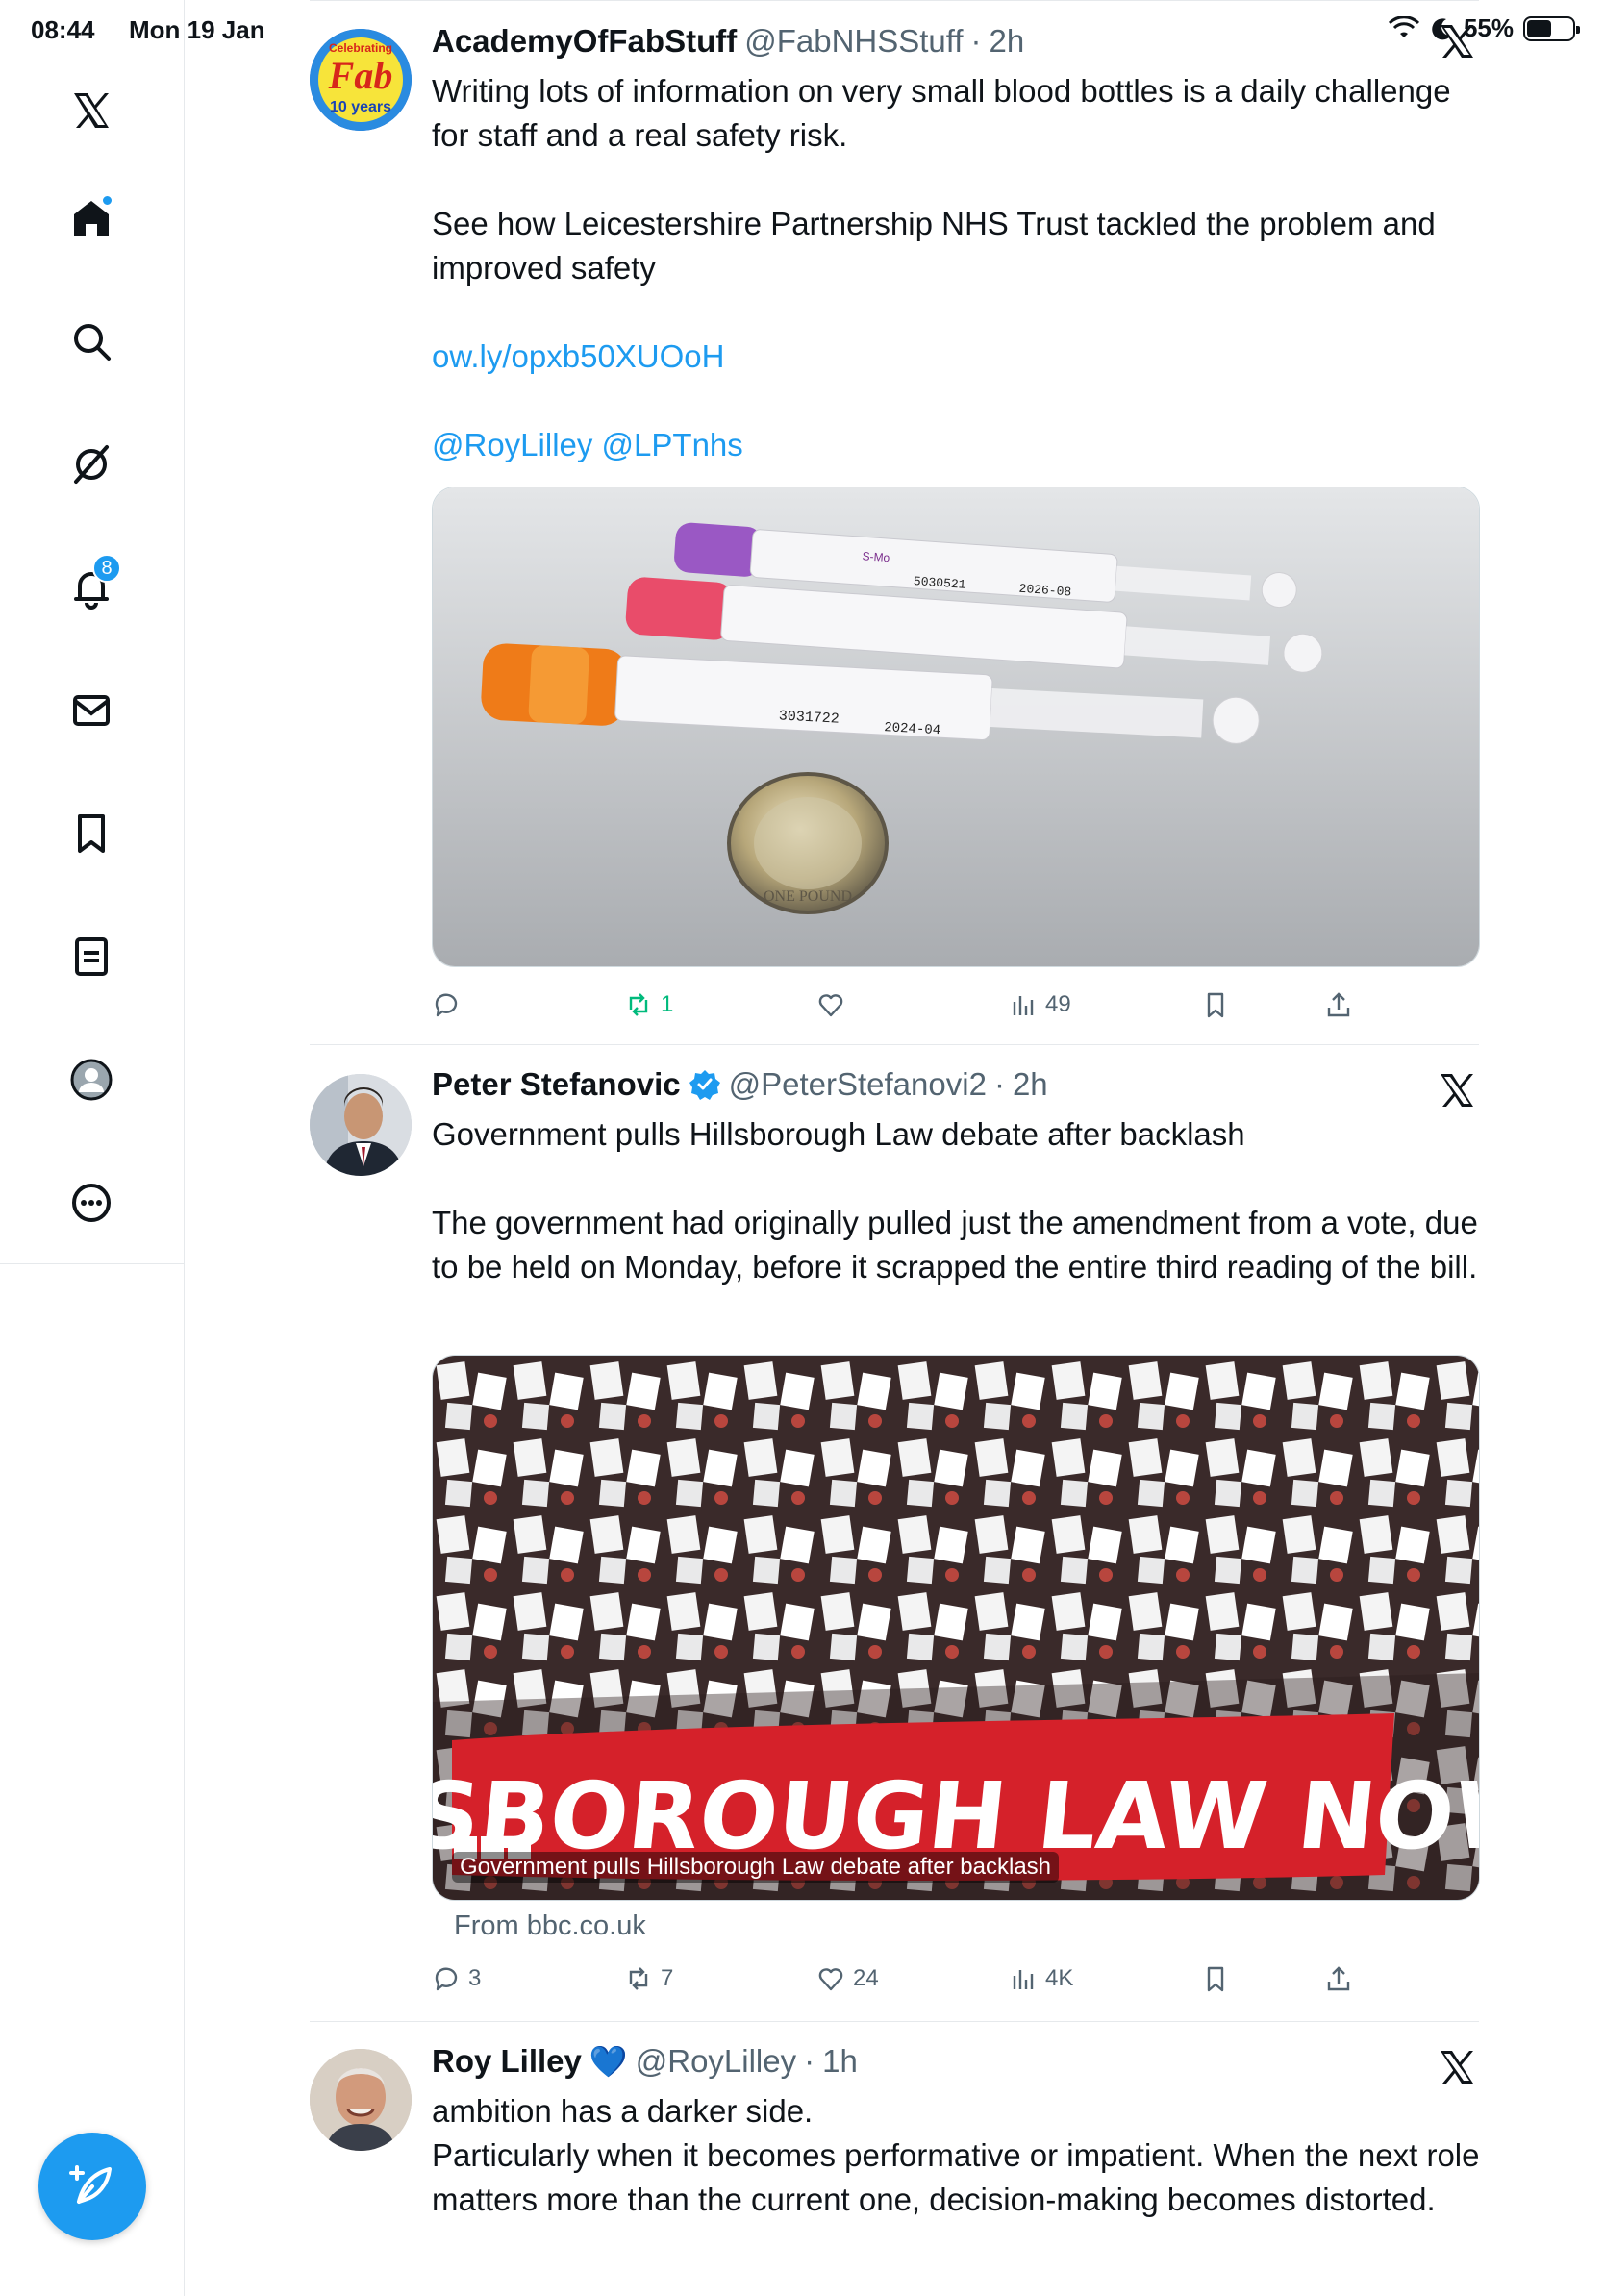  Describe the element at coordinates (956, 445) in the screenshot. I see `tweet-mentions: @RoyLilley @LPTnhs` at that location.